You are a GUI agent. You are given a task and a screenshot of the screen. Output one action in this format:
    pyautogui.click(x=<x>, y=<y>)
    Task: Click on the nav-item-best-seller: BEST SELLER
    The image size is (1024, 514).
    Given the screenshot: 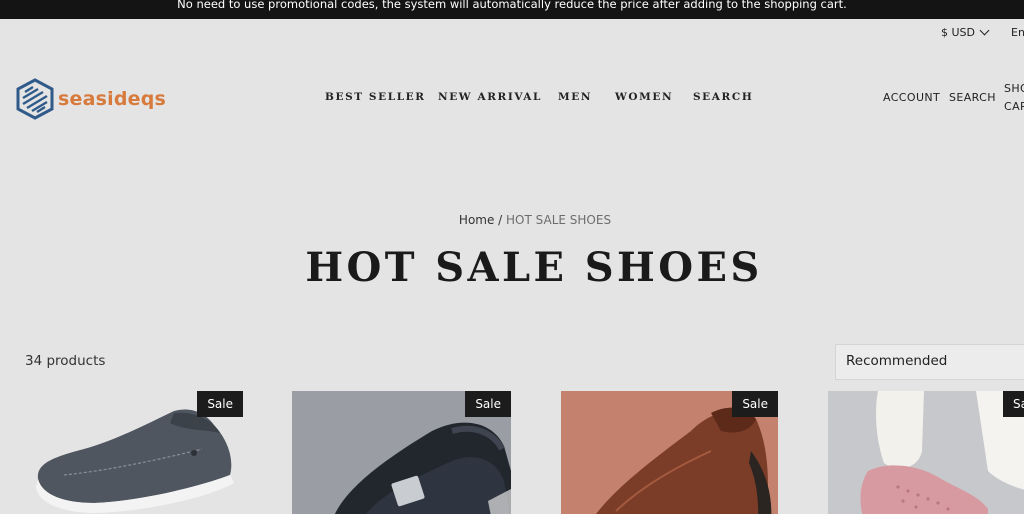 What is the action you would take?
    pyautogui.click(x=375, y=97)
    